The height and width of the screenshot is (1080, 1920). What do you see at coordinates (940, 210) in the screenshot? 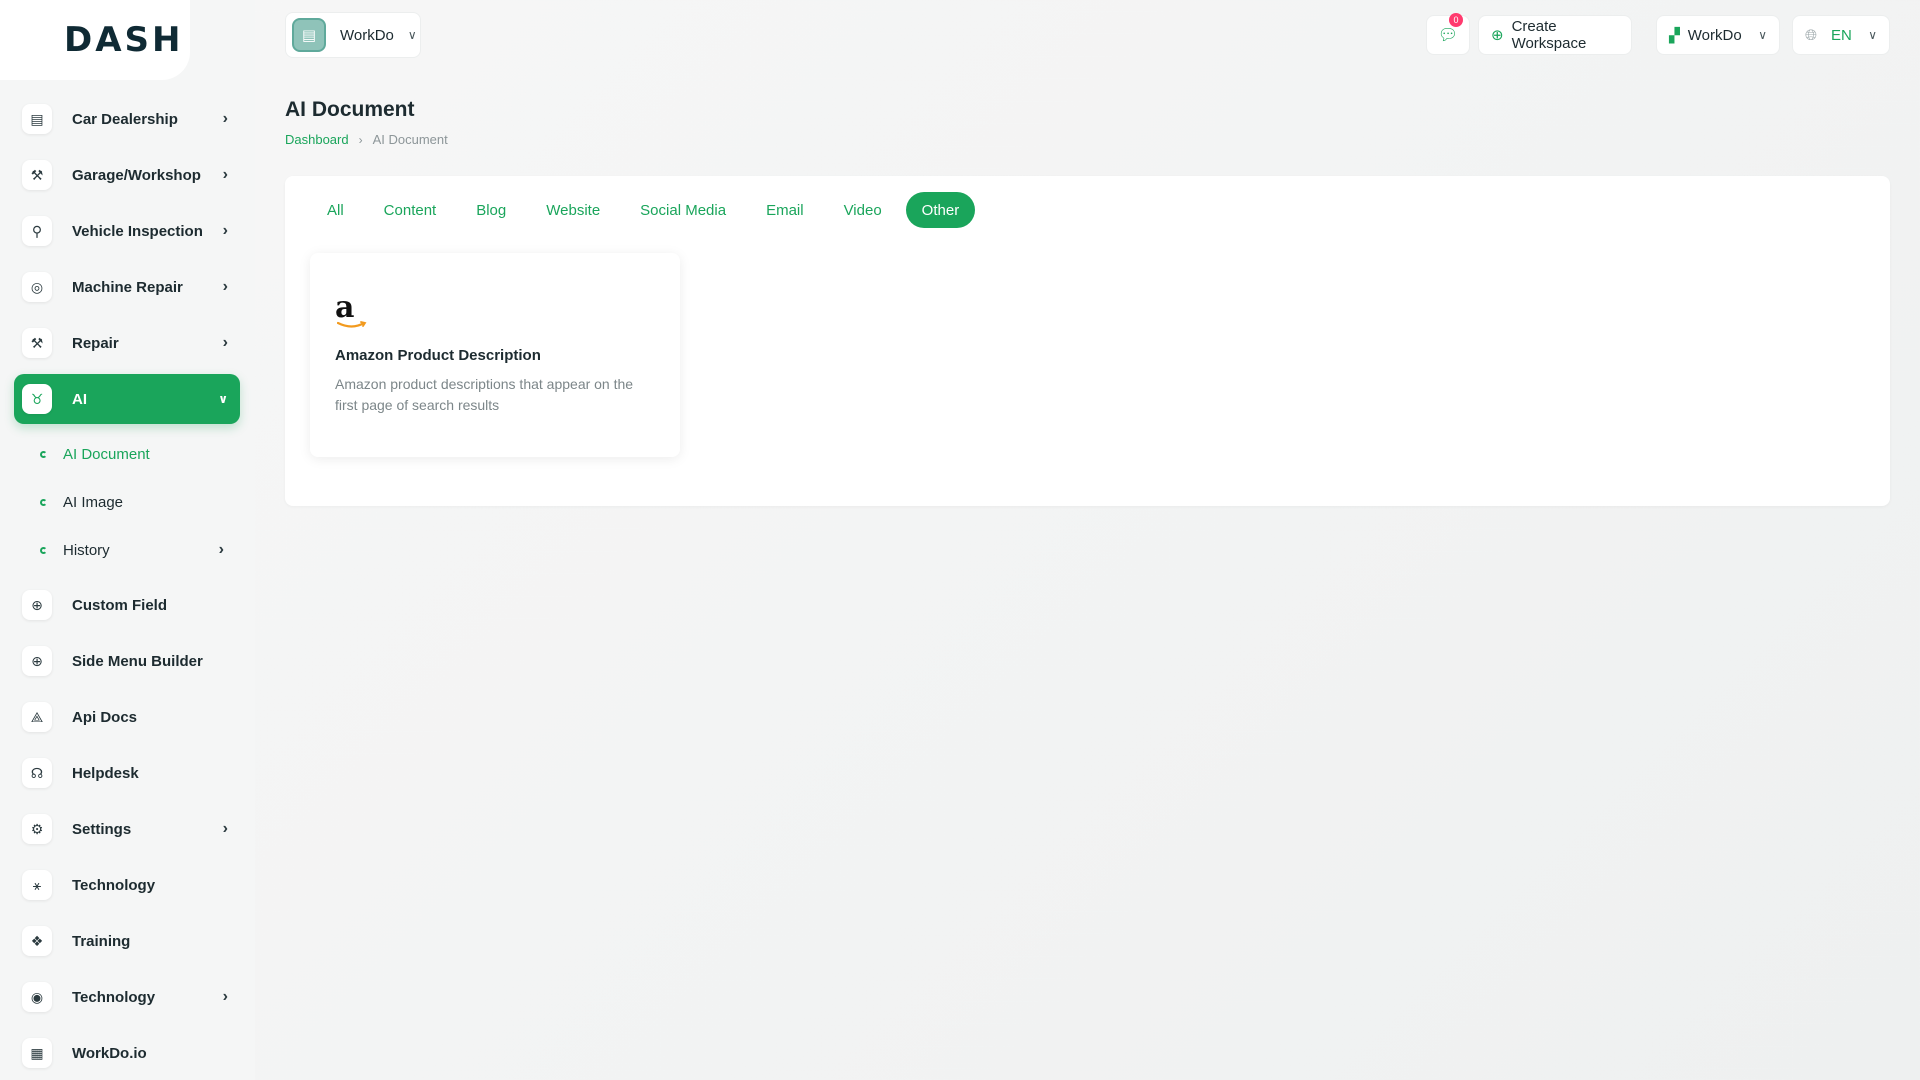
I see `tab-other: Other` at bounding box center [940, 210].